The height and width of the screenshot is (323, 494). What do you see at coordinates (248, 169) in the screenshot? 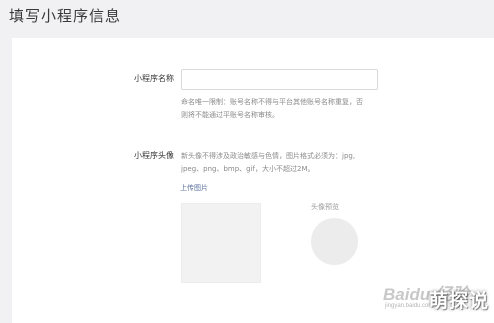
I see `avatar-hint-line-2: jpeg、png、bmp、gif，大小不超过2M。` at bounding box center [248, 169].